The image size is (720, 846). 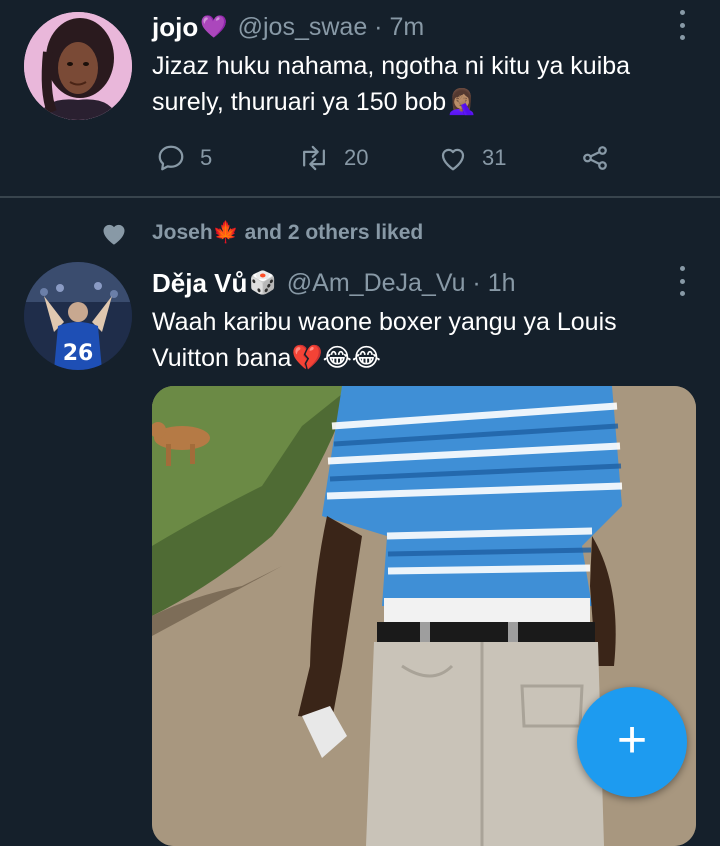 What do you see at coordinates (114, 234) in the screenshot?
I see `heart-filled-icon` at bounding box center [114, 234].